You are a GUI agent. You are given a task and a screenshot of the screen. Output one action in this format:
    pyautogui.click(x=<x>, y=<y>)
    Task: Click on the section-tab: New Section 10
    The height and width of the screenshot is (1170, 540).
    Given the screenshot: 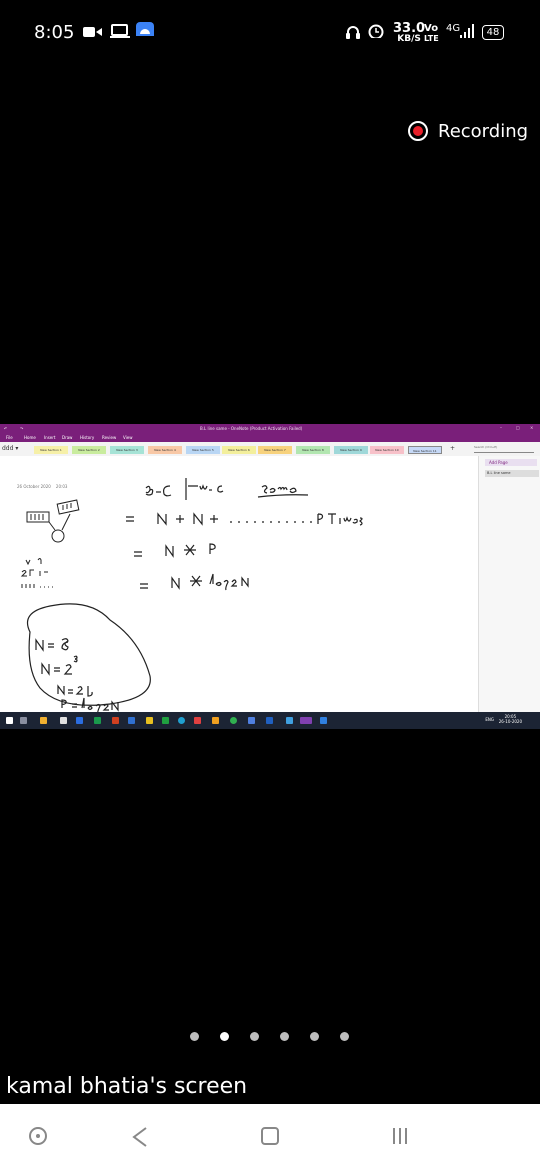 What is the action you would take?
    pyautogui.click(x=387, y=450)
    